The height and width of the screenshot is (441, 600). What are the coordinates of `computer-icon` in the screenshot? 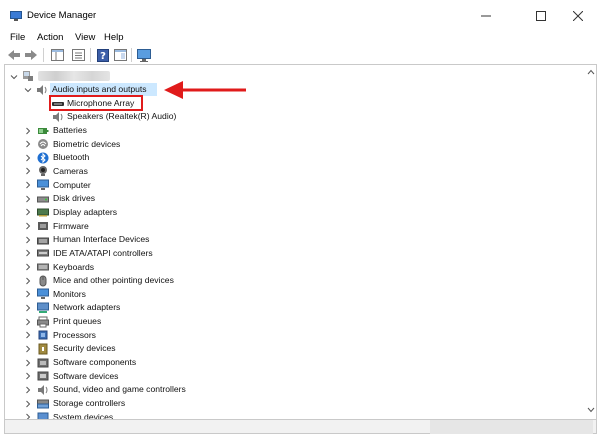 It's located at (43, 185).